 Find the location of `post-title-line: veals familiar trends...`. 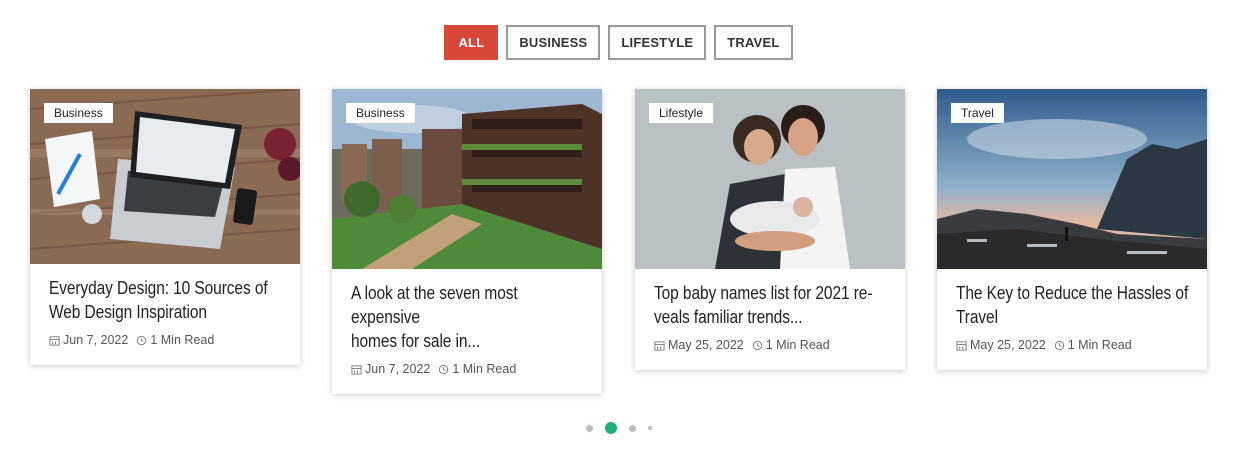

post-title-line: veals familiar trends... is located at coordinates (770, 317).